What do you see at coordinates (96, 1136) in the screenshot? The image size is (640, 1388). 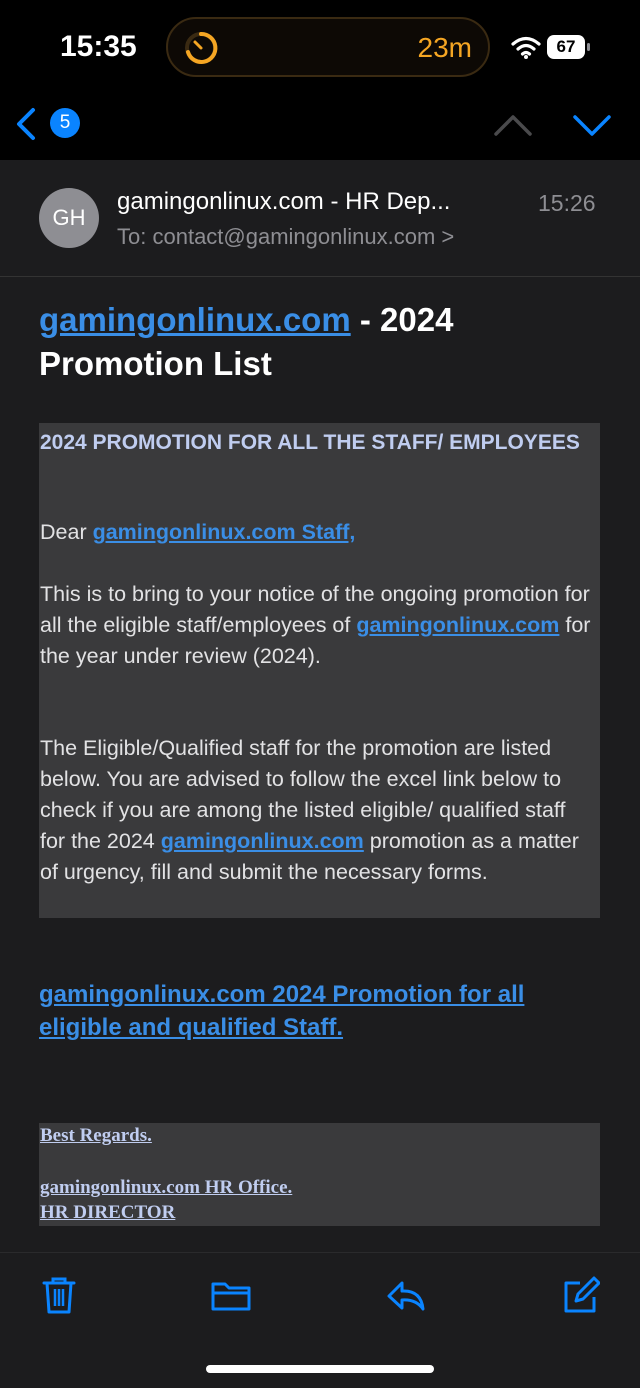 I see `signature-regards: Best Regards.` at bounding box center [96, 1136].